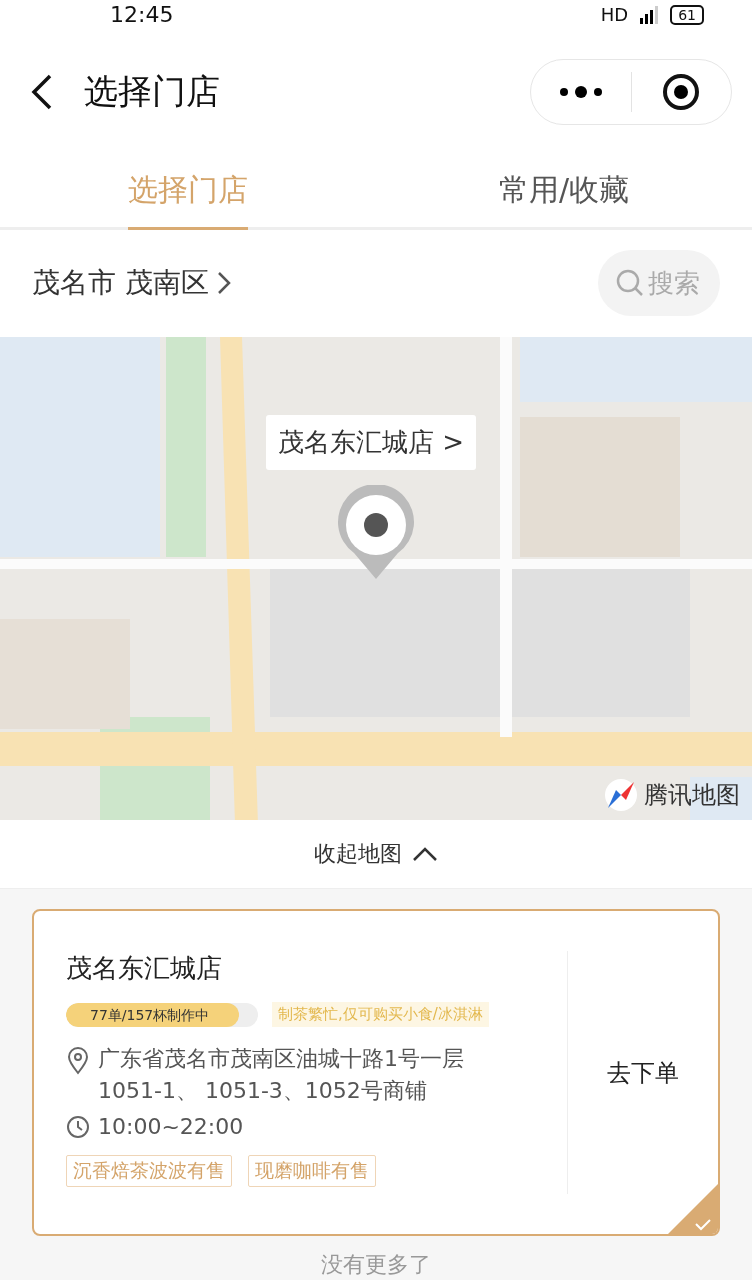 This screenshot has width=752, height=1280. I want to click on selected-check-icon, so click(693, 1209).